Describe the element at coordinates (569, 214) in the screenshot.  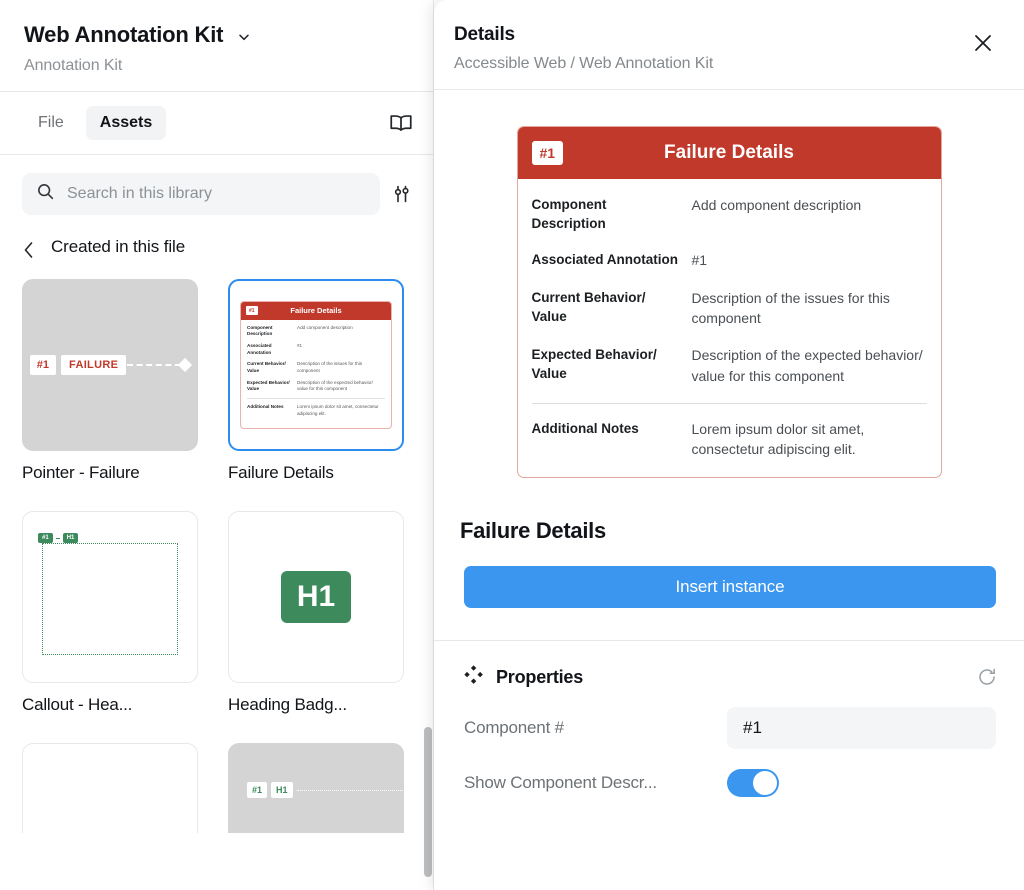
I see `failure-card-row-key: Component Description` at that location.